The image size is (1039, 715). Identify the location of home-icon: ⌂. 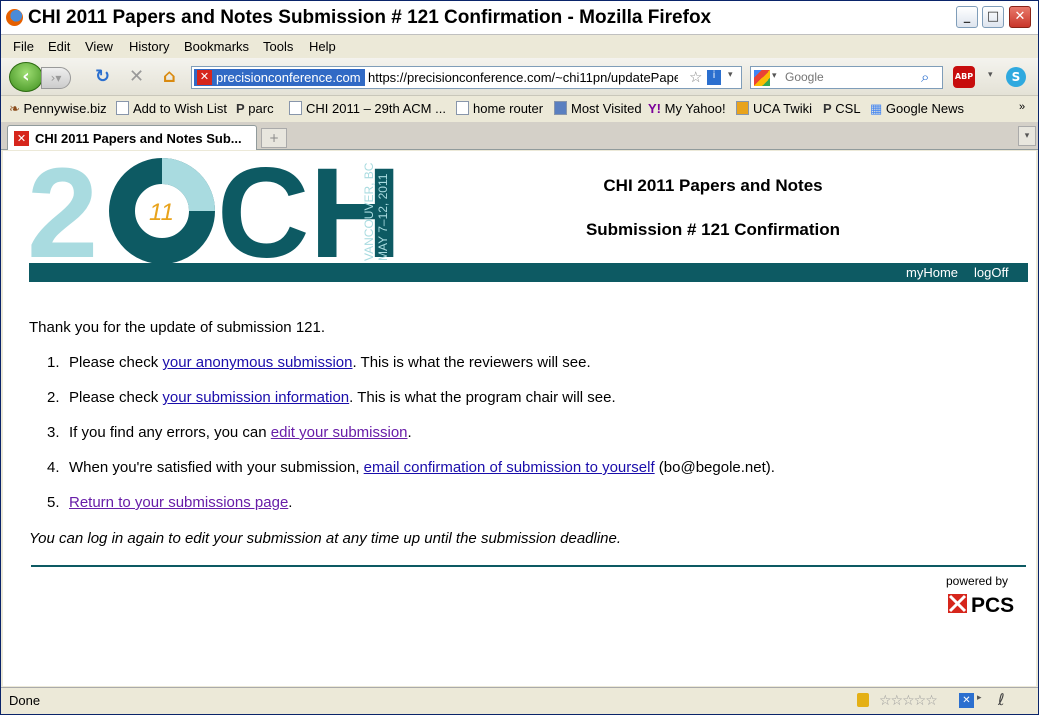
(169, 77).